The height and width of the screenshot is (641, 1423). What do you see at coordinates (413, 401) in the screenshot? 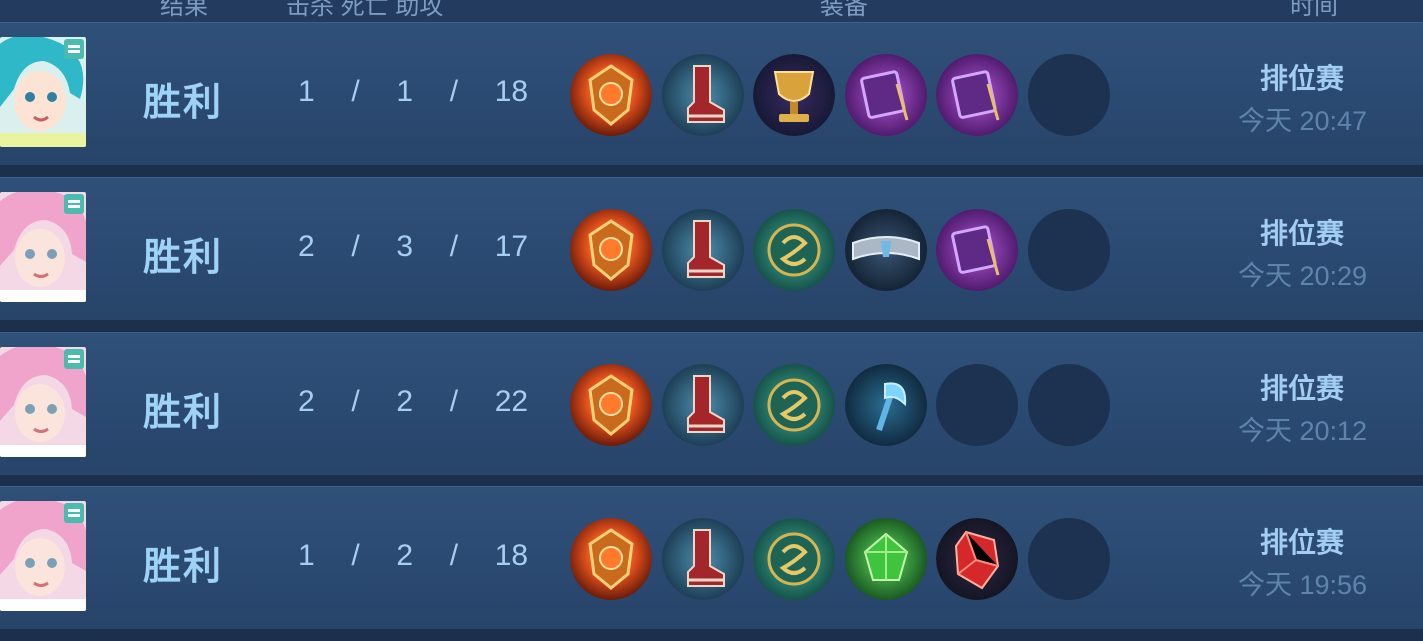
I see `kda-score: 2 / 2 / 22` at bounding box center [413, 401].